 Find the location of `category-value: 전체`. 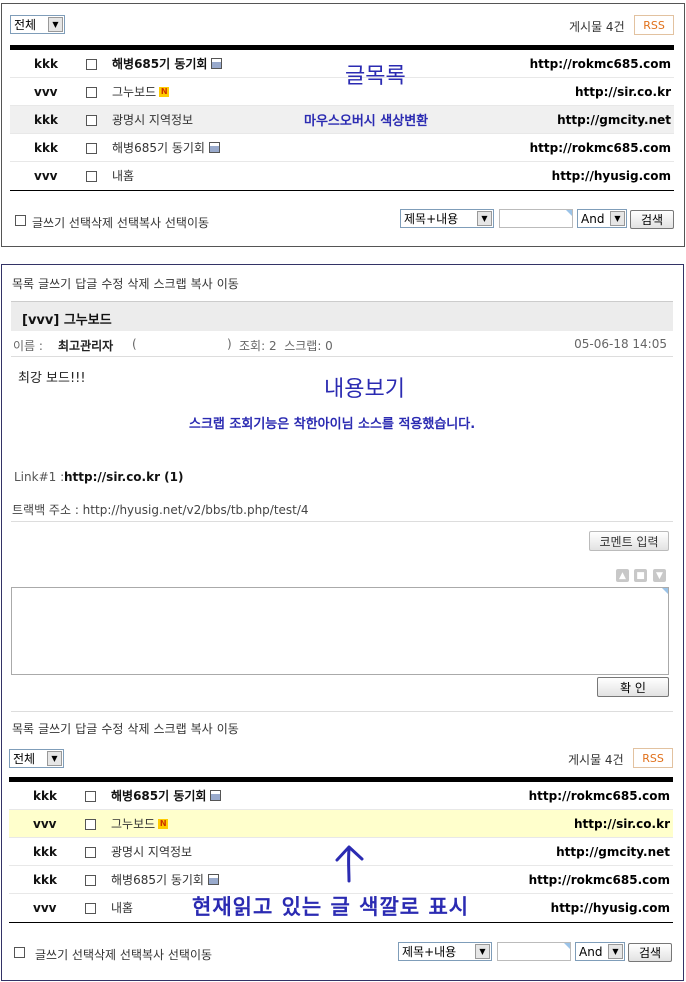

category-value: 전체 is located at coordinates (24, 759).